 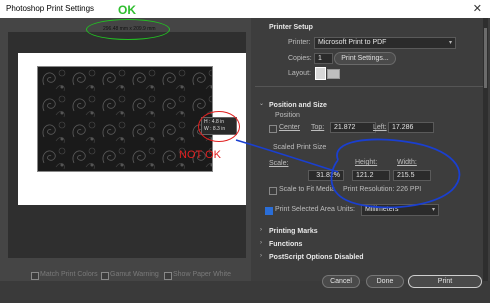 What do you see at coordinates (341, 281) in the screenshot?
I see `cancel-button: Cancel` at bounding box center [341, 281].